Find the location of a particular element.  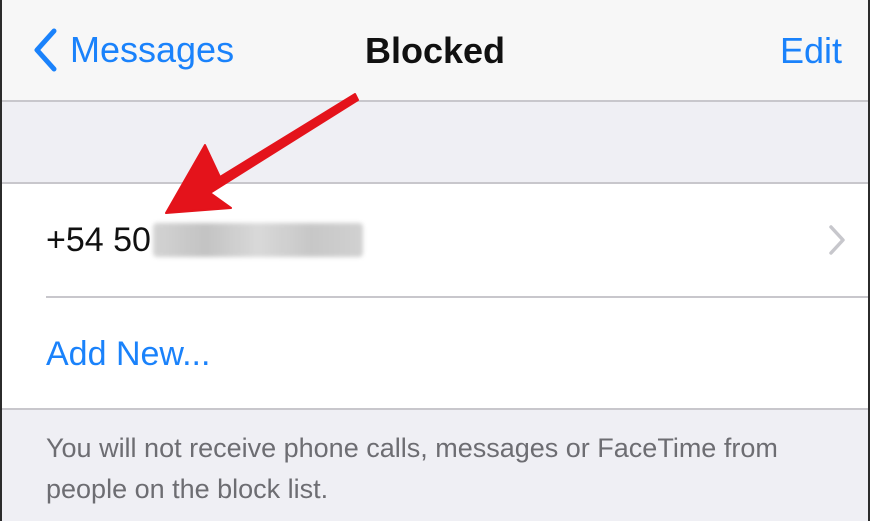

edit-button: Edit is located at coordinates (811, 51).